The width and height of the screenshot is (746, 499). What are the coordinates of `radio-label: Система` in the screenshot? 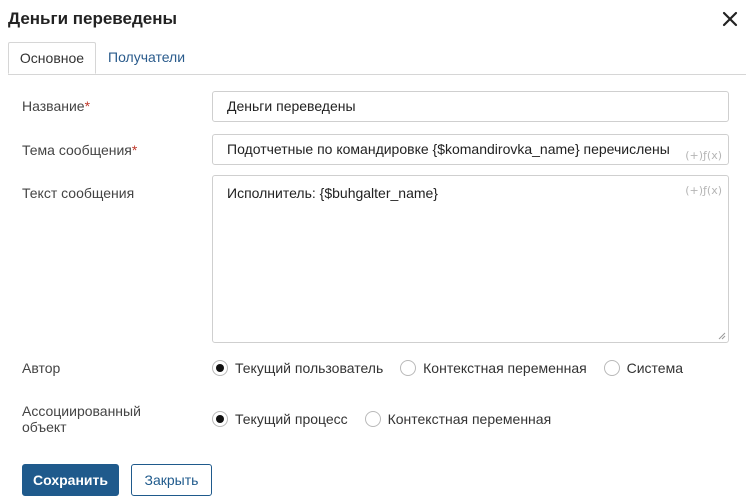 It's located at (655, 368).